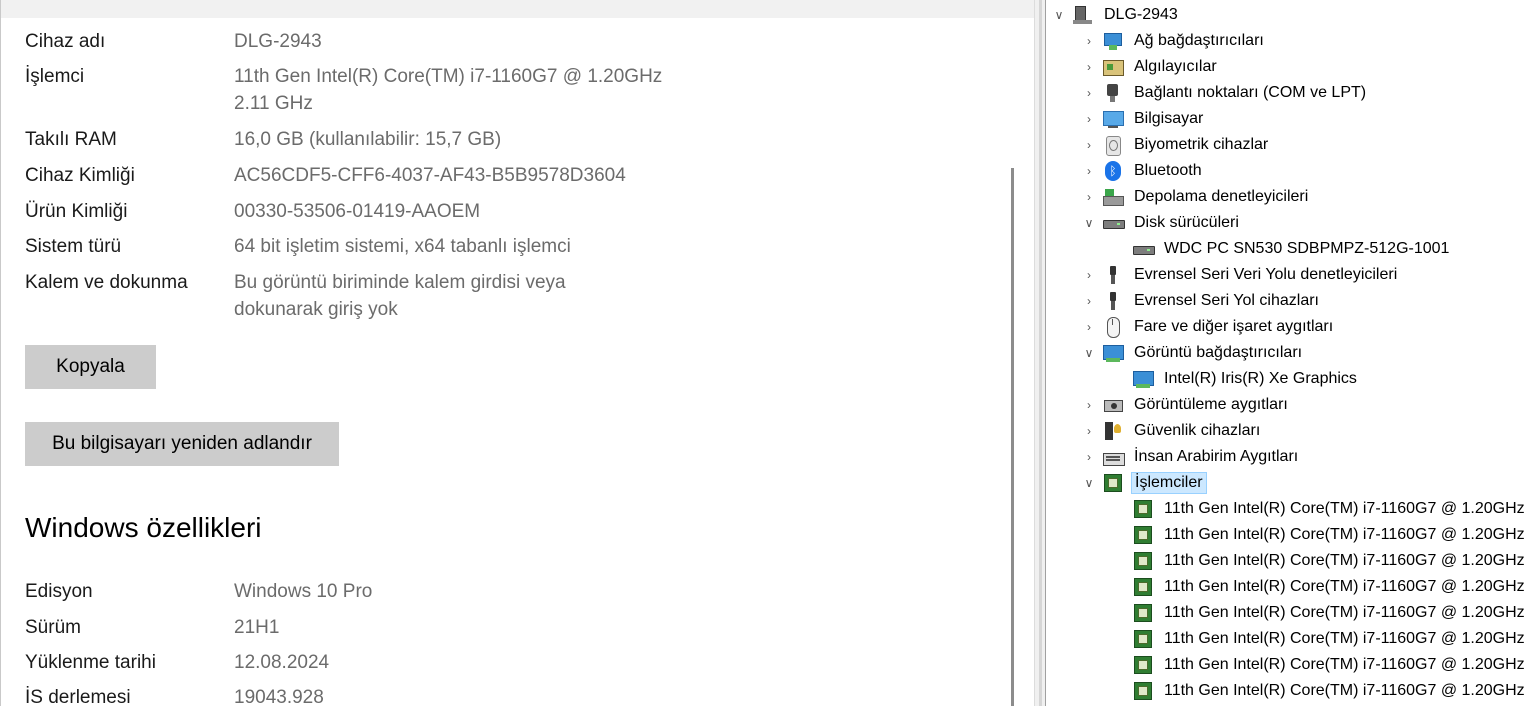 This screenshot has height=711, width=1536. I want to click on tree-node: › Ağ bağdaştırıcıları, so click(1174, 41).